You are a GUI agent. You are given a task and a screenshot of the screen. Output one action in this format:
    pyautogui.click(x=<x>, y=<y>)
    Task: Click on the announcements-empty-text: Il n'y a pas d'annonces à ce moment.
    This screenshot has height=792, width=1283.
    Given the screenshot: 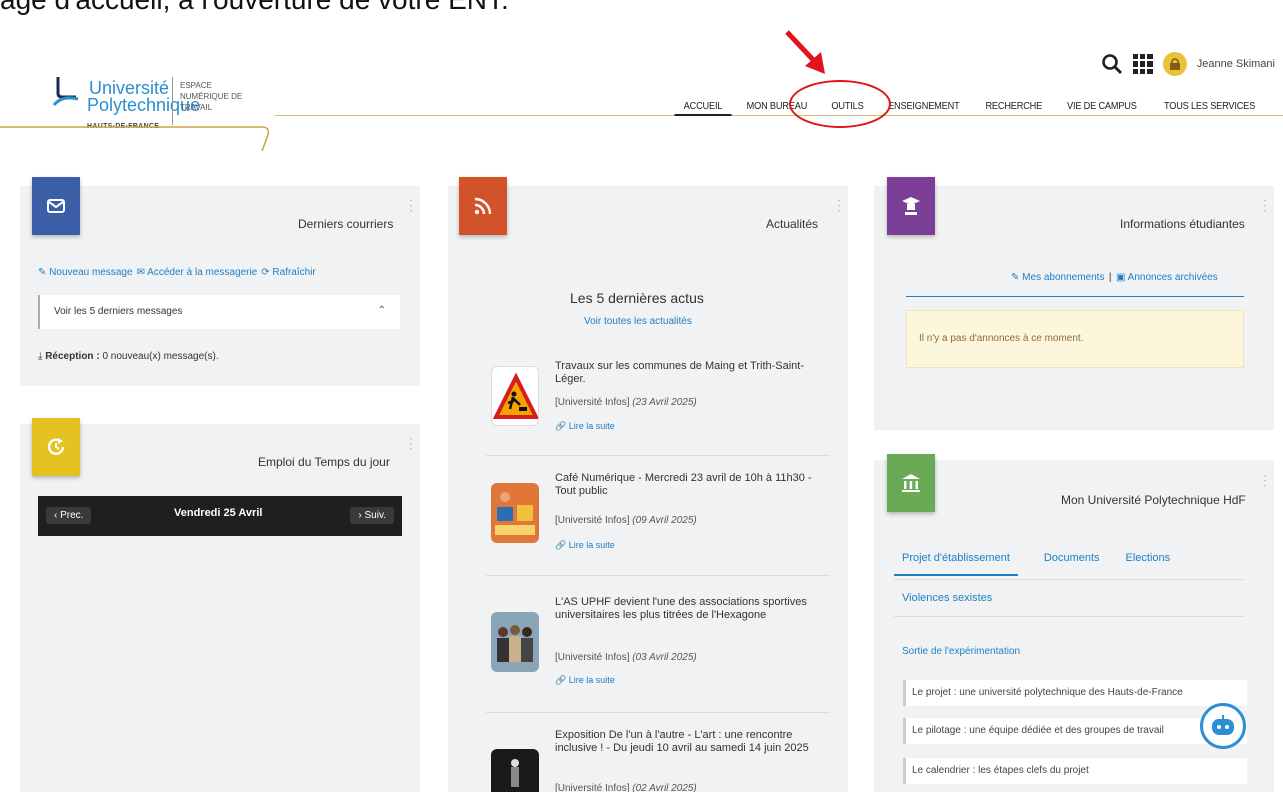 What is the action you would take?
    pyautogui.click(x=1001, y=338)
    